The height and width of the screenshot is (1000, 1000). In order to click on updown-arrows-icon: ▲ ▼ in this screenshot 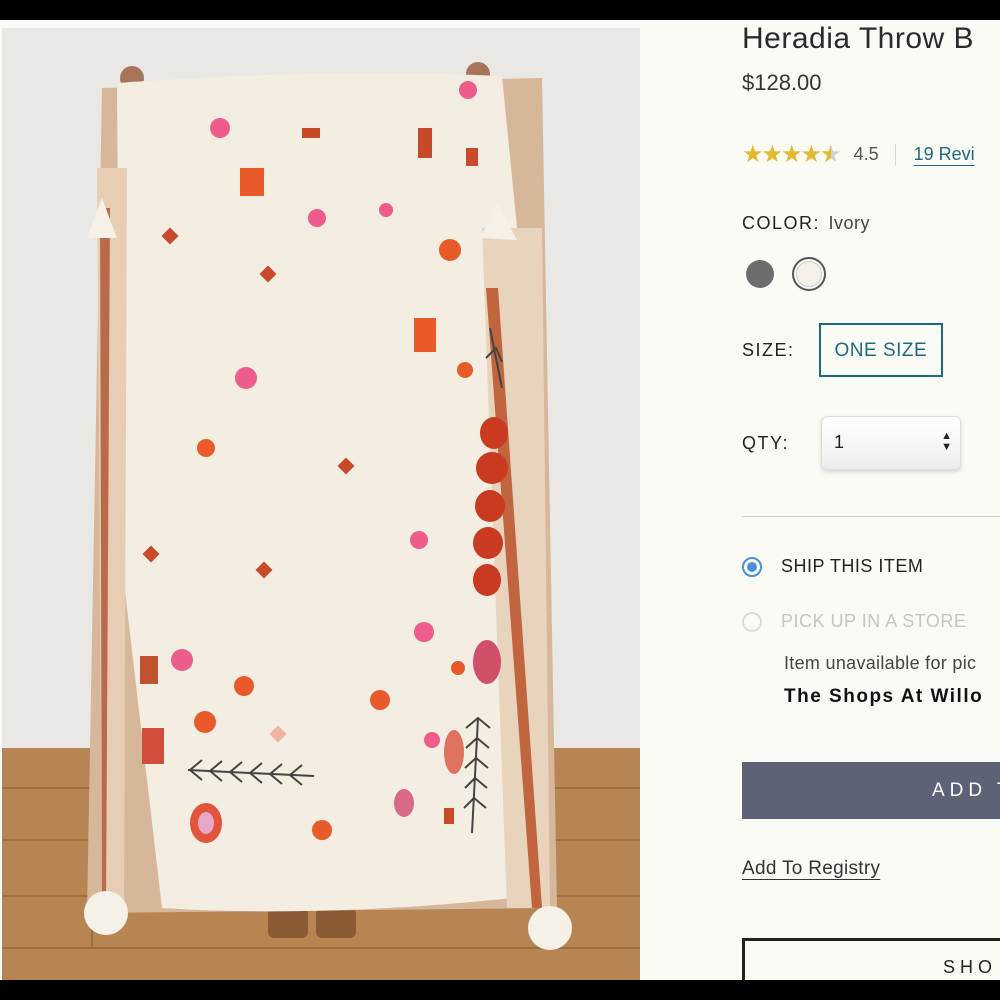, I will do `click(947, 441)`.